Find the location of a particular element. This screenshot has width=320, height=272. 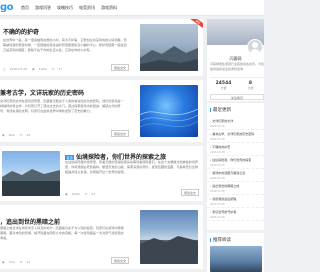

profile-stats: 24544 文章 8 分类 is located at coordinates (237, 83).